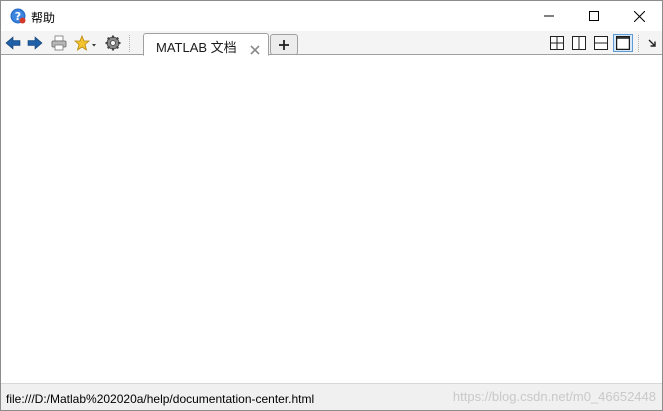 The width and height of the screenshot is (663, 411). I want to click on single-pane-icon, so click(623, 43).